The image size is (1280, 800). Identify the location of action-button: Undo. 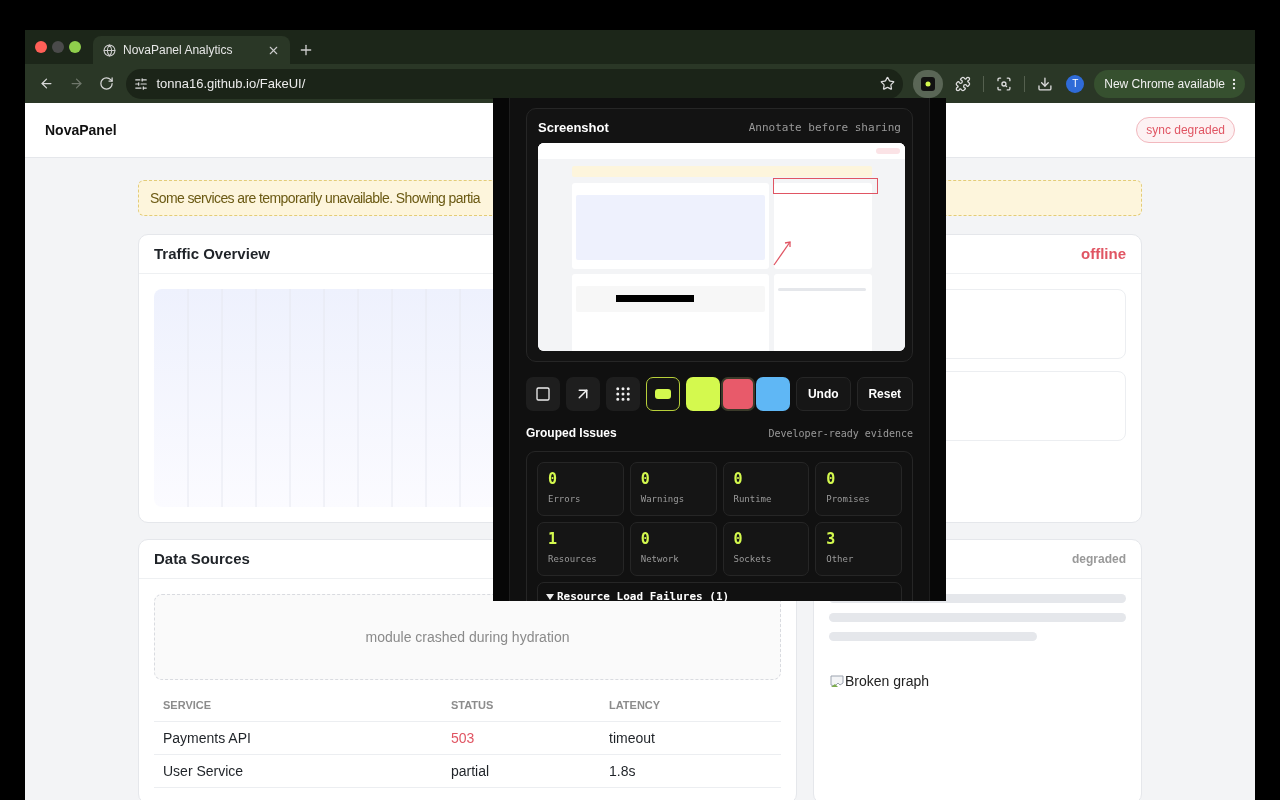
(823, 394).